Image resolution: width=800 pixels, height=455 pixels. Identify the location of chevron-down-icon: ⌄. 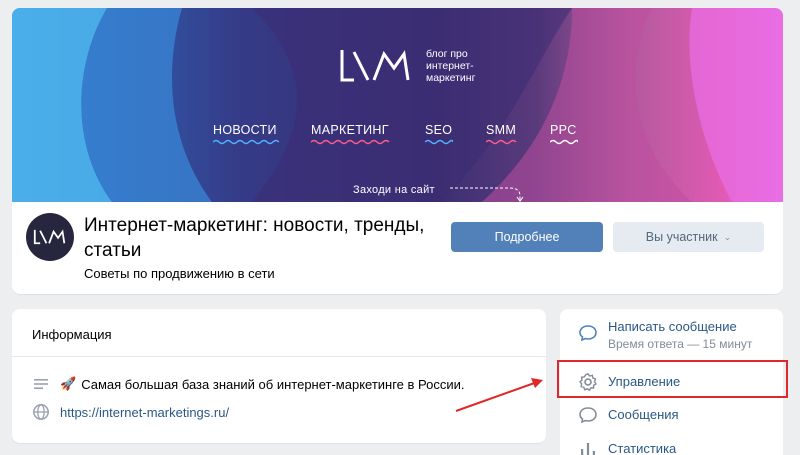
(727, 236).